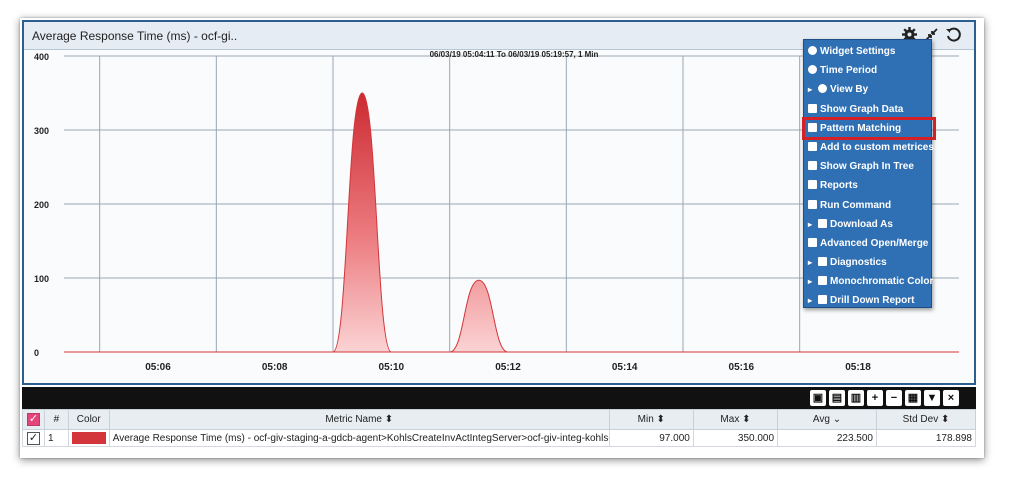  What do you see at coordinates (858, 263) in the screenshot?
I see `menu-item-label: Diagnostics` at bounding box center [858, 263].